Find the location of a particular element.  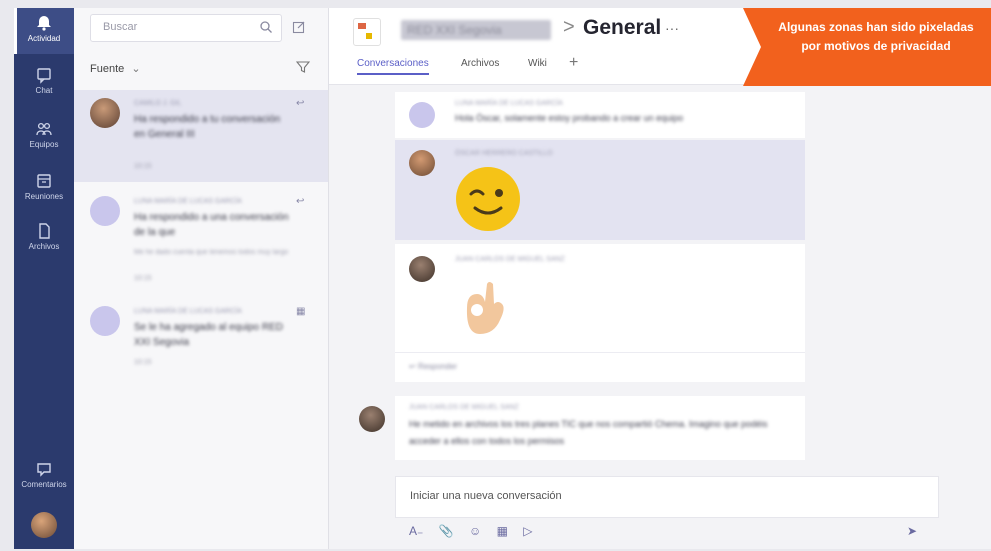

rail-item-meetings: Reuniones is located at coordinates (44, 192).